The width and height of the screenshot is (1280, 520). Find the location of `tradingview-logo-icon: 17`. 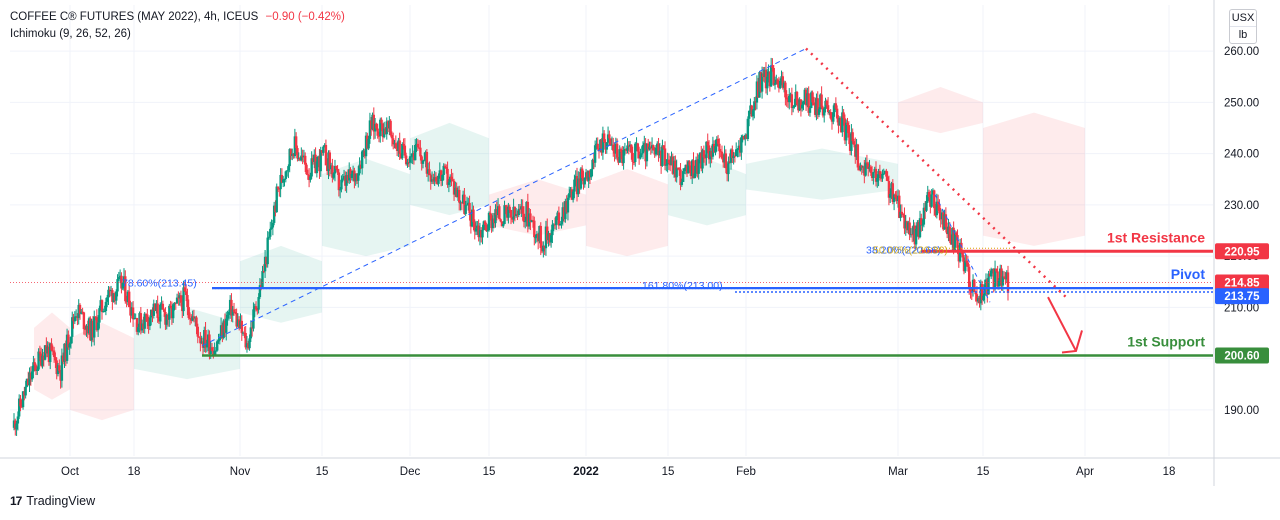

tradingview-logo-icon: 17 is located at coordinates (16, 501).